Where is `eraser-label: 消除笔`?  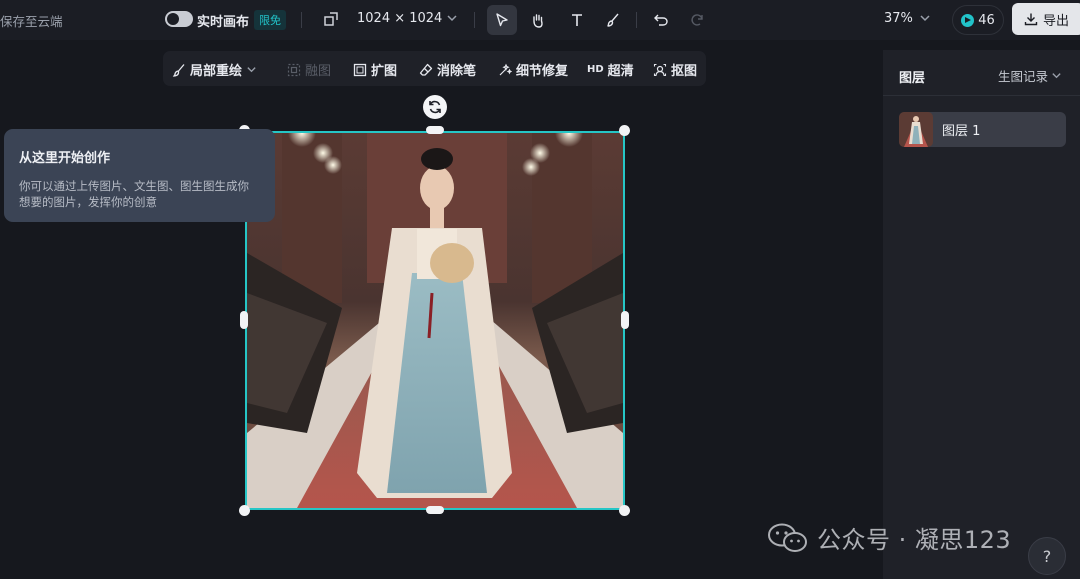
eraser-label: 消除笔 is located at coordinates (457, 71).